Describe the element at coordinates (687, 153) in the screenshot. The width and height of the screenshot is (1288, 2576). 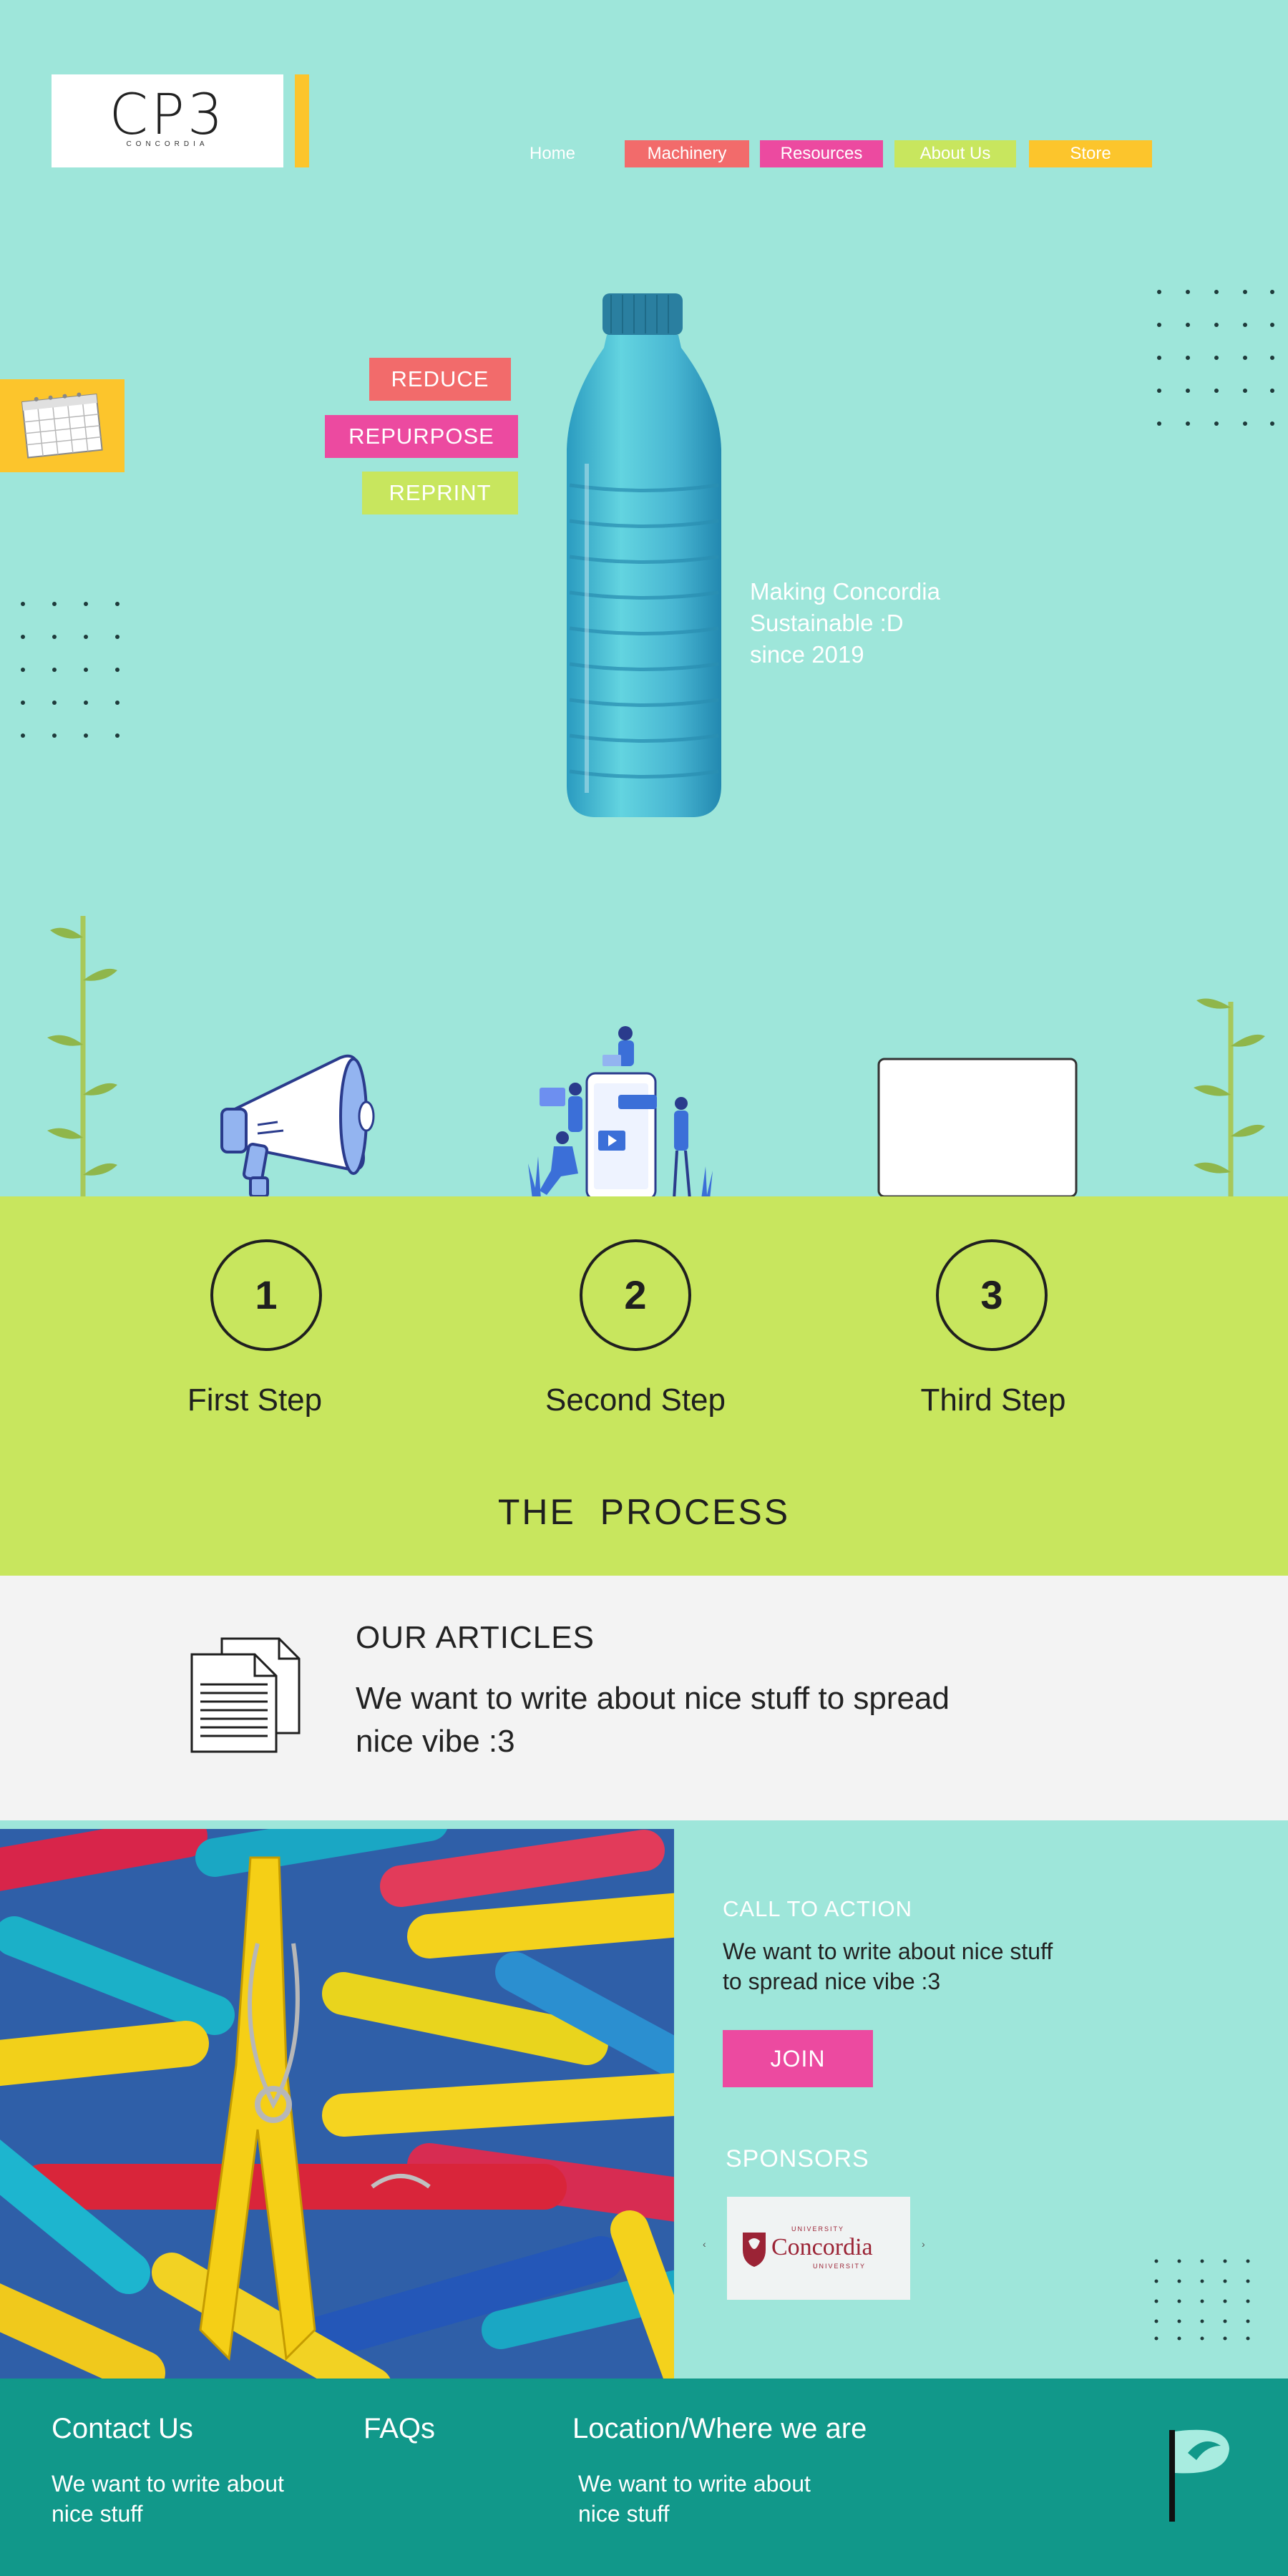
I see `nav-machinery: Machinery` at that location.